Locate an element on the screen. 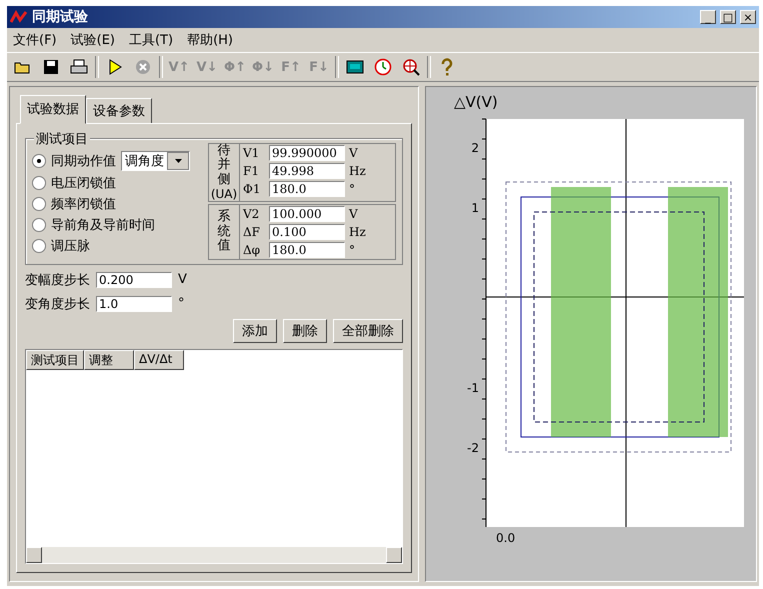 Image resolution: width=763 pixels, height=589 pixels. radio-label: 导前角及导前时间 is located at coordinates (103, 225).